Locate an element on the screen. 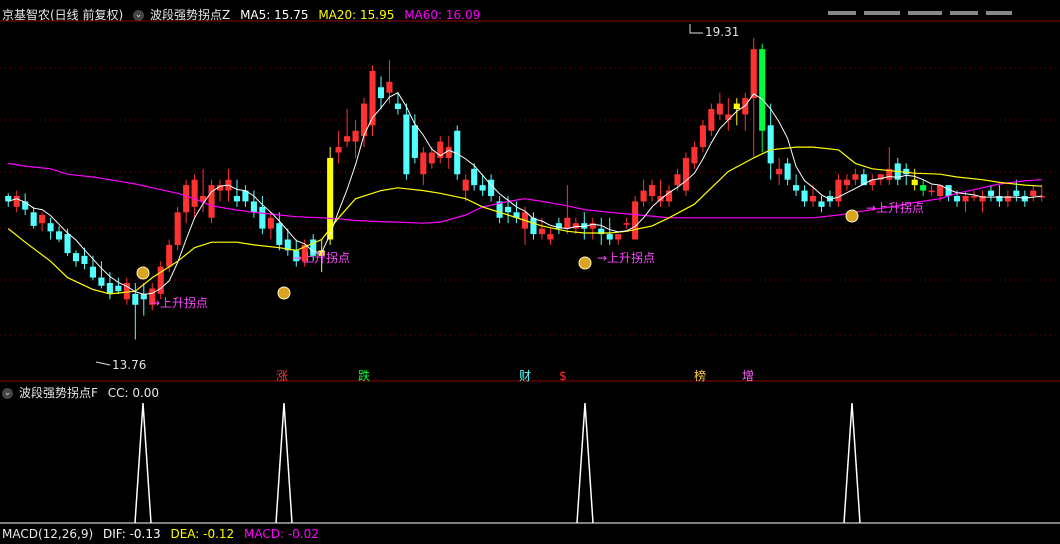 The image size is (1060, 544). sub-chart-header: ⌄ 波段强势拐点F CC: 0.00 is located at coordinates (83, 393).